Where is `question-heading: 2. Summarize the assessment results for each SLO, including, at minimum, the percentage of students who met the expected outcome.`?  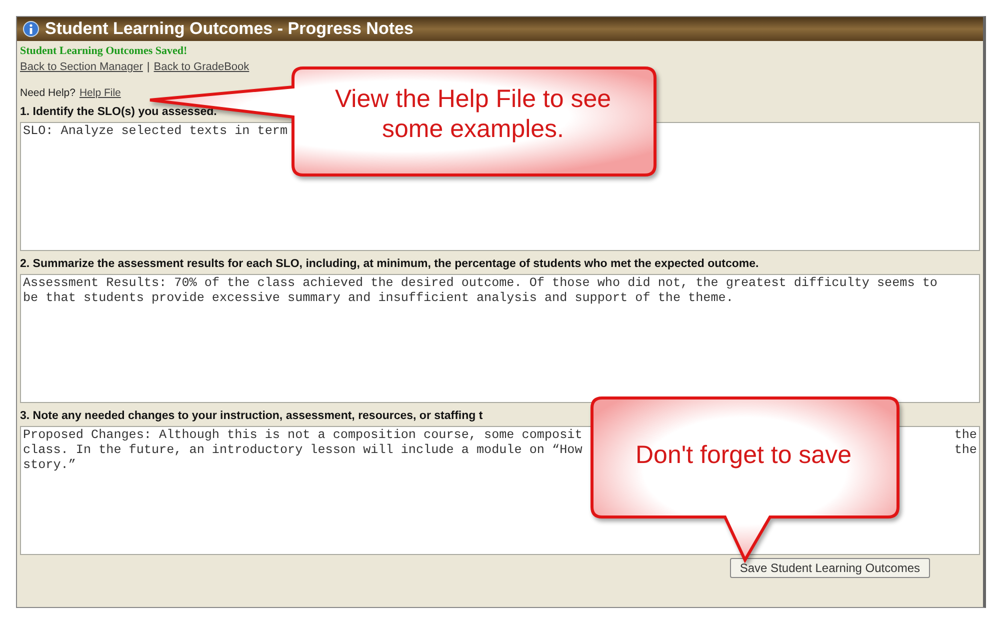
question-heading: 2. Summarize the assessment results for each SLO, including, at minimum, the percentage of students who met the expected outcome. is located at coordinates (390, 264).